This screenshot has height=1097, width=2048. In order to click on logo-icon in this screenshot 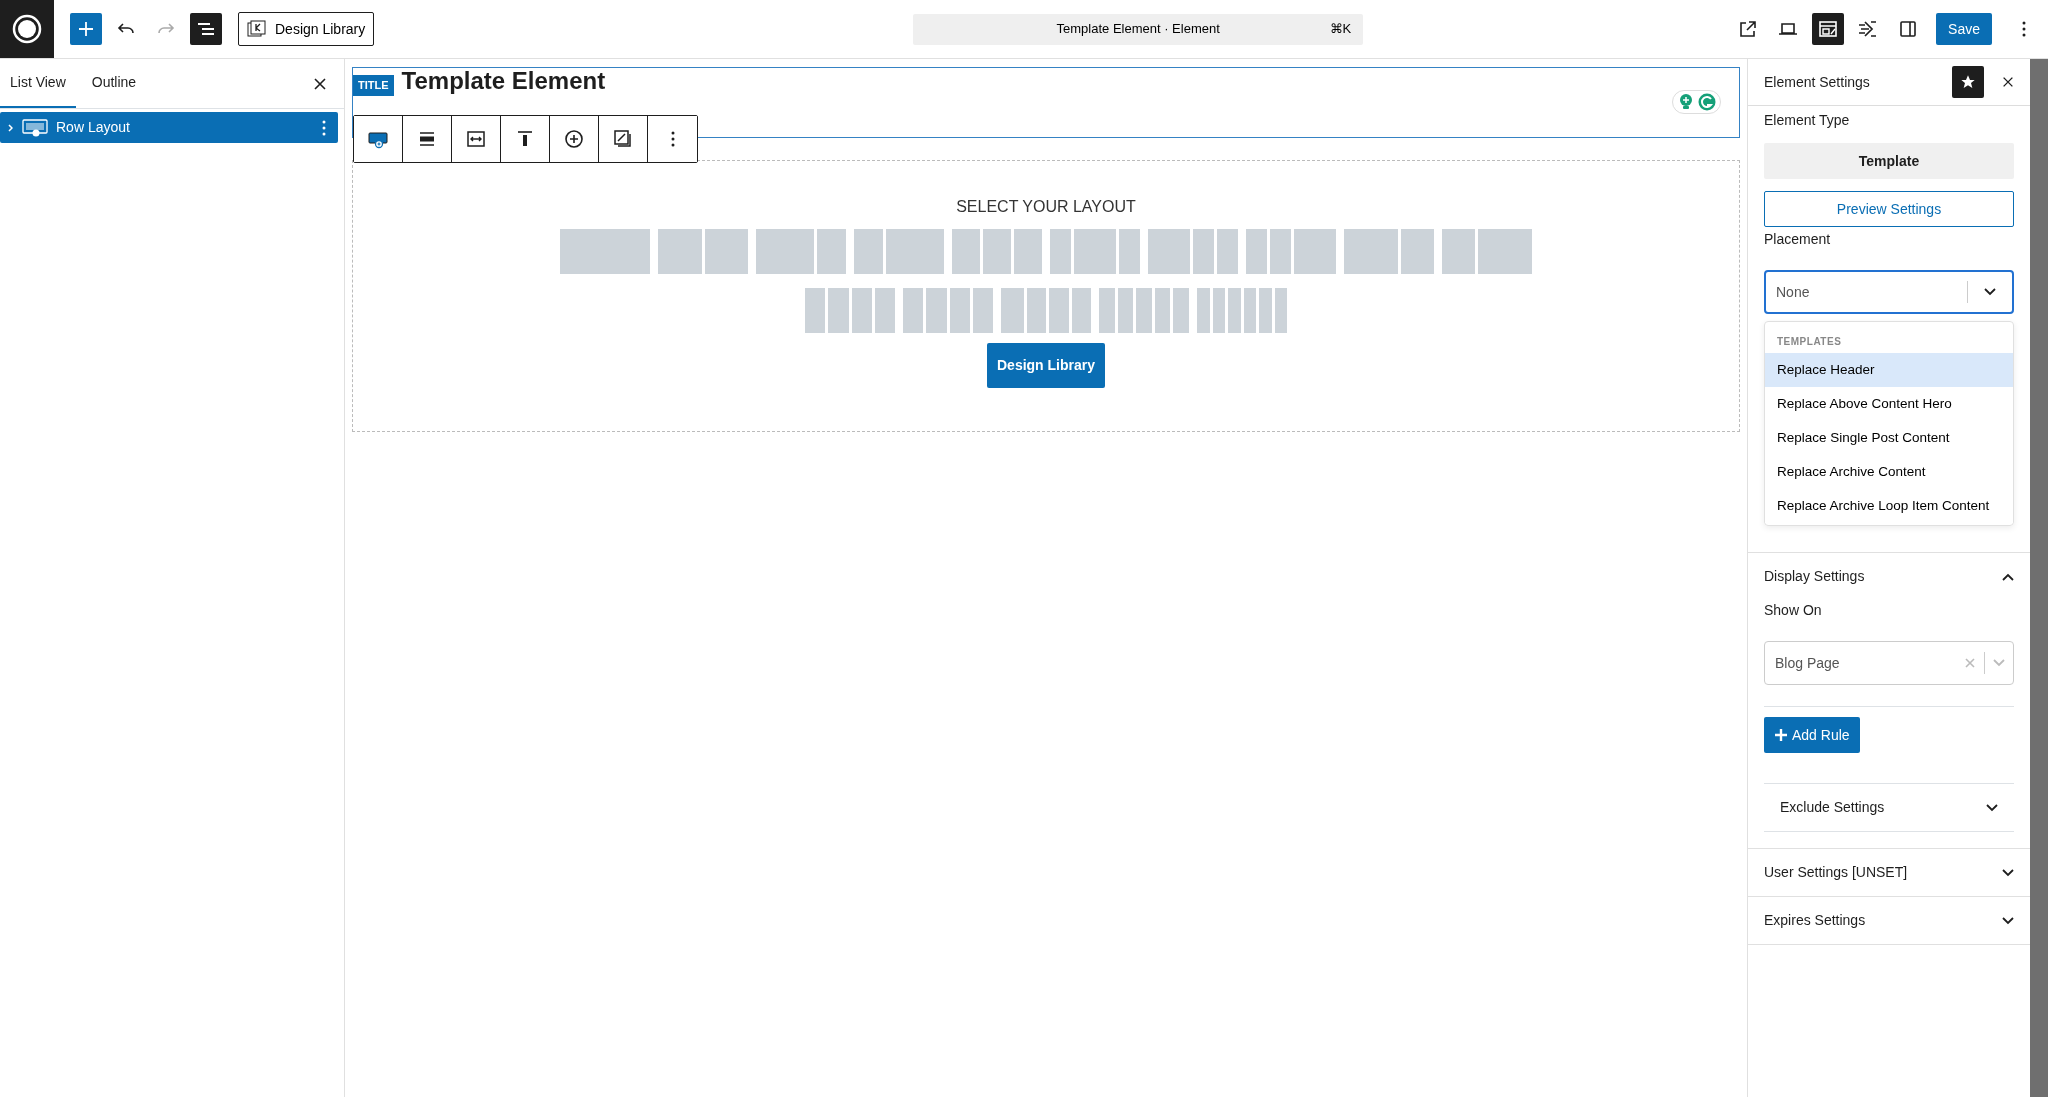, I will do `click(27, 29)`.